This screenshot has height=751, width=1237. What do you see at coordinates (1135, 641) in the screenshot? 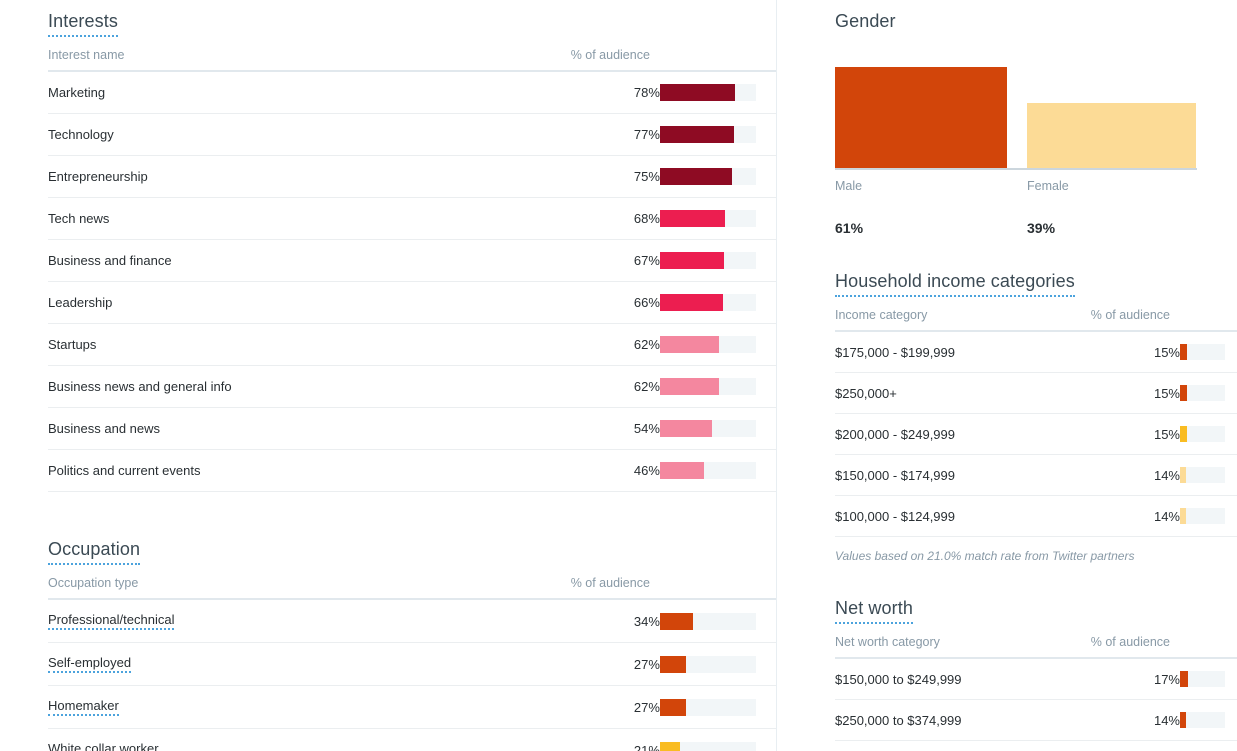
I see `net-worth-col-pct: % of audience` at bounding box center [1135, 641].